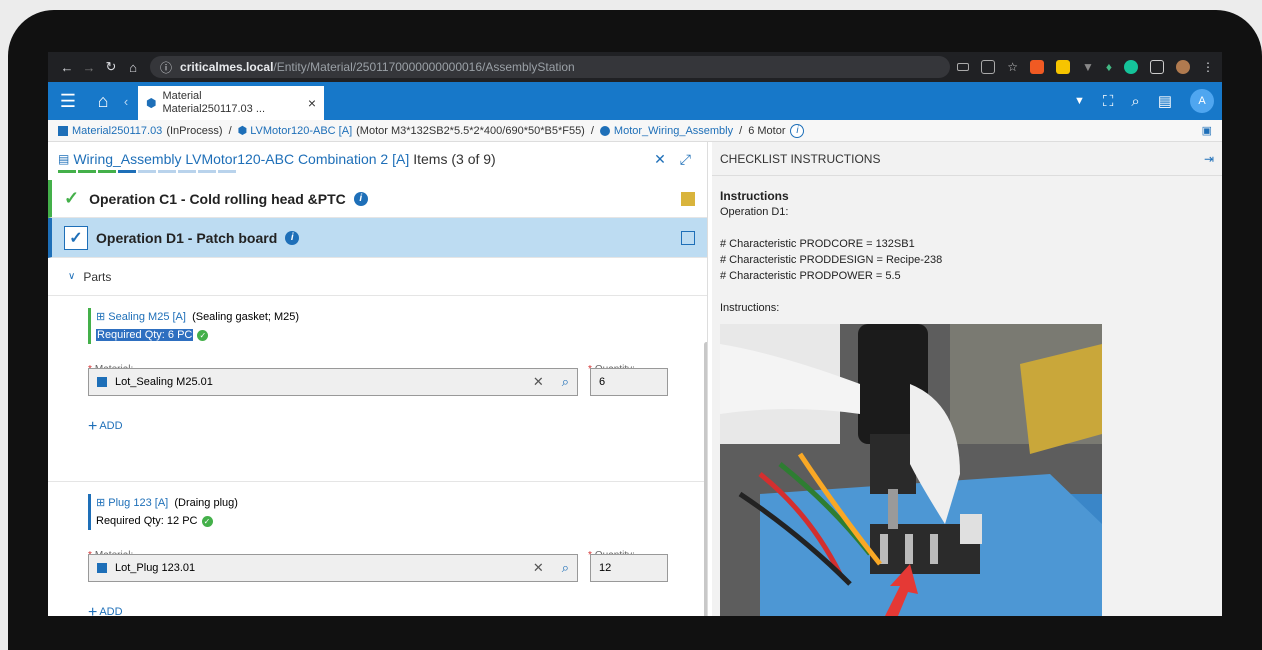 This screenshot has height=650, width=1262. Describe the element at coordinates (103, 101) in the screenshot. I see `home-button: ⌂` at that location.